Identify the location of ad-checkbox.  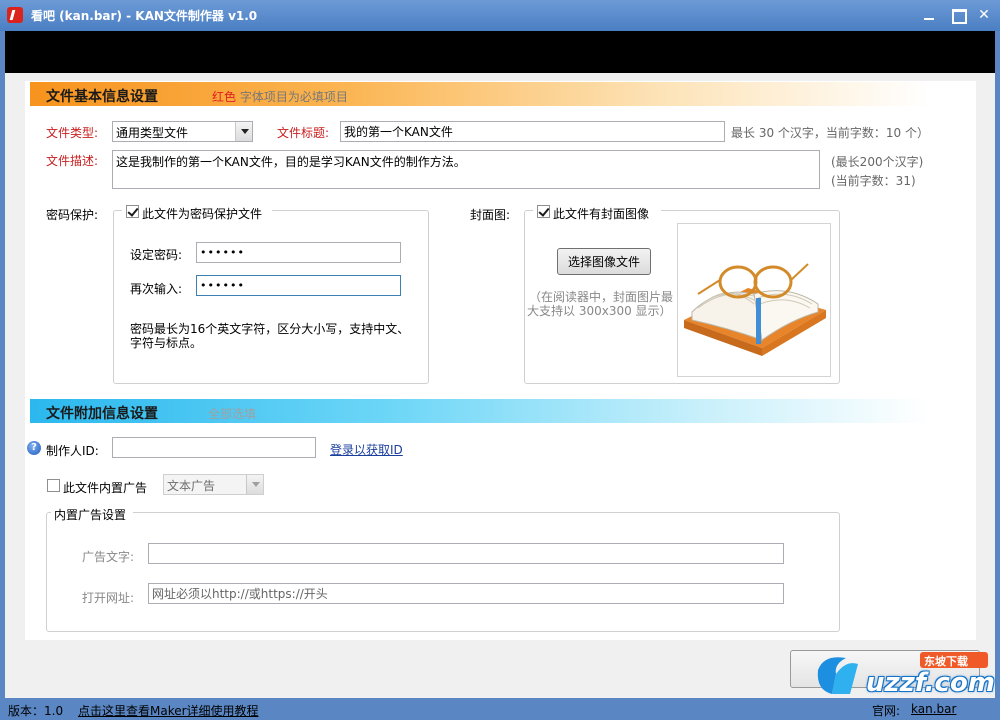
(53, 485).